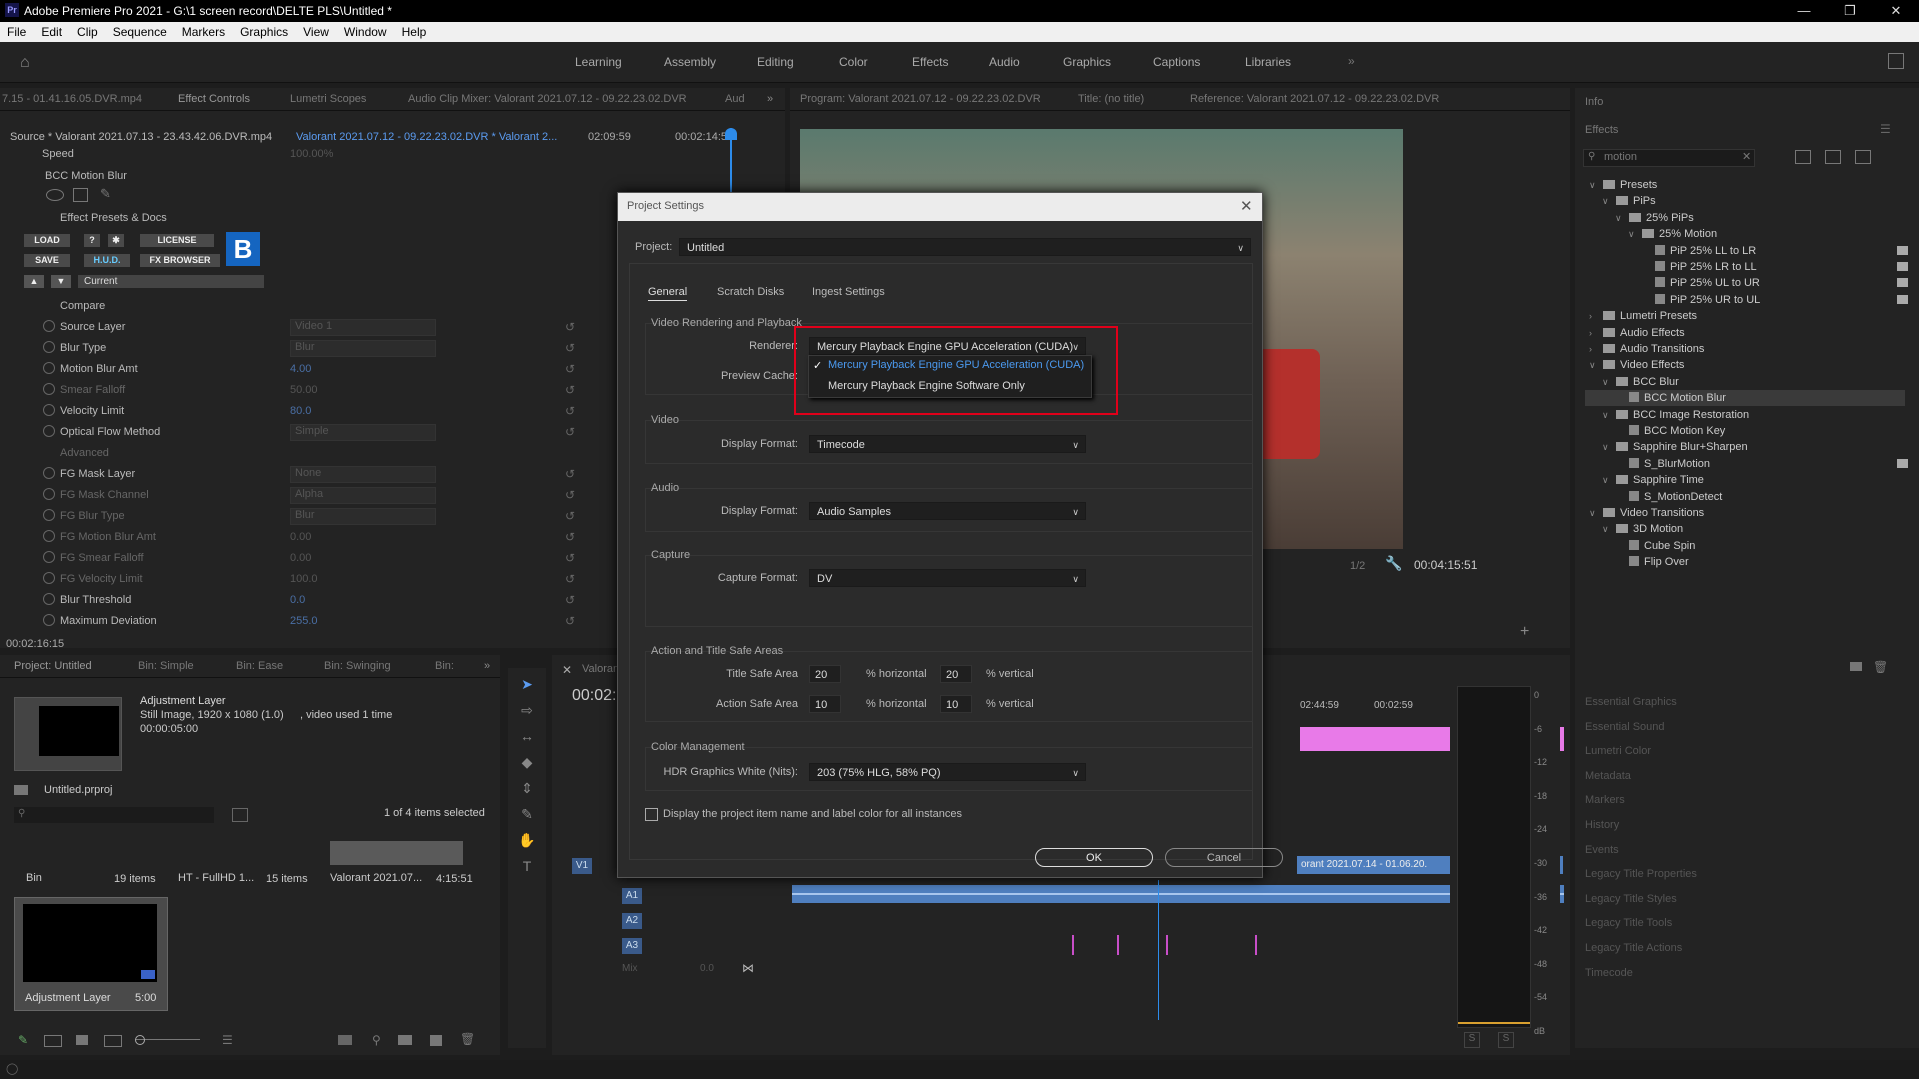  I want to click on menu-sequence: Sequence, so click(140, 30).